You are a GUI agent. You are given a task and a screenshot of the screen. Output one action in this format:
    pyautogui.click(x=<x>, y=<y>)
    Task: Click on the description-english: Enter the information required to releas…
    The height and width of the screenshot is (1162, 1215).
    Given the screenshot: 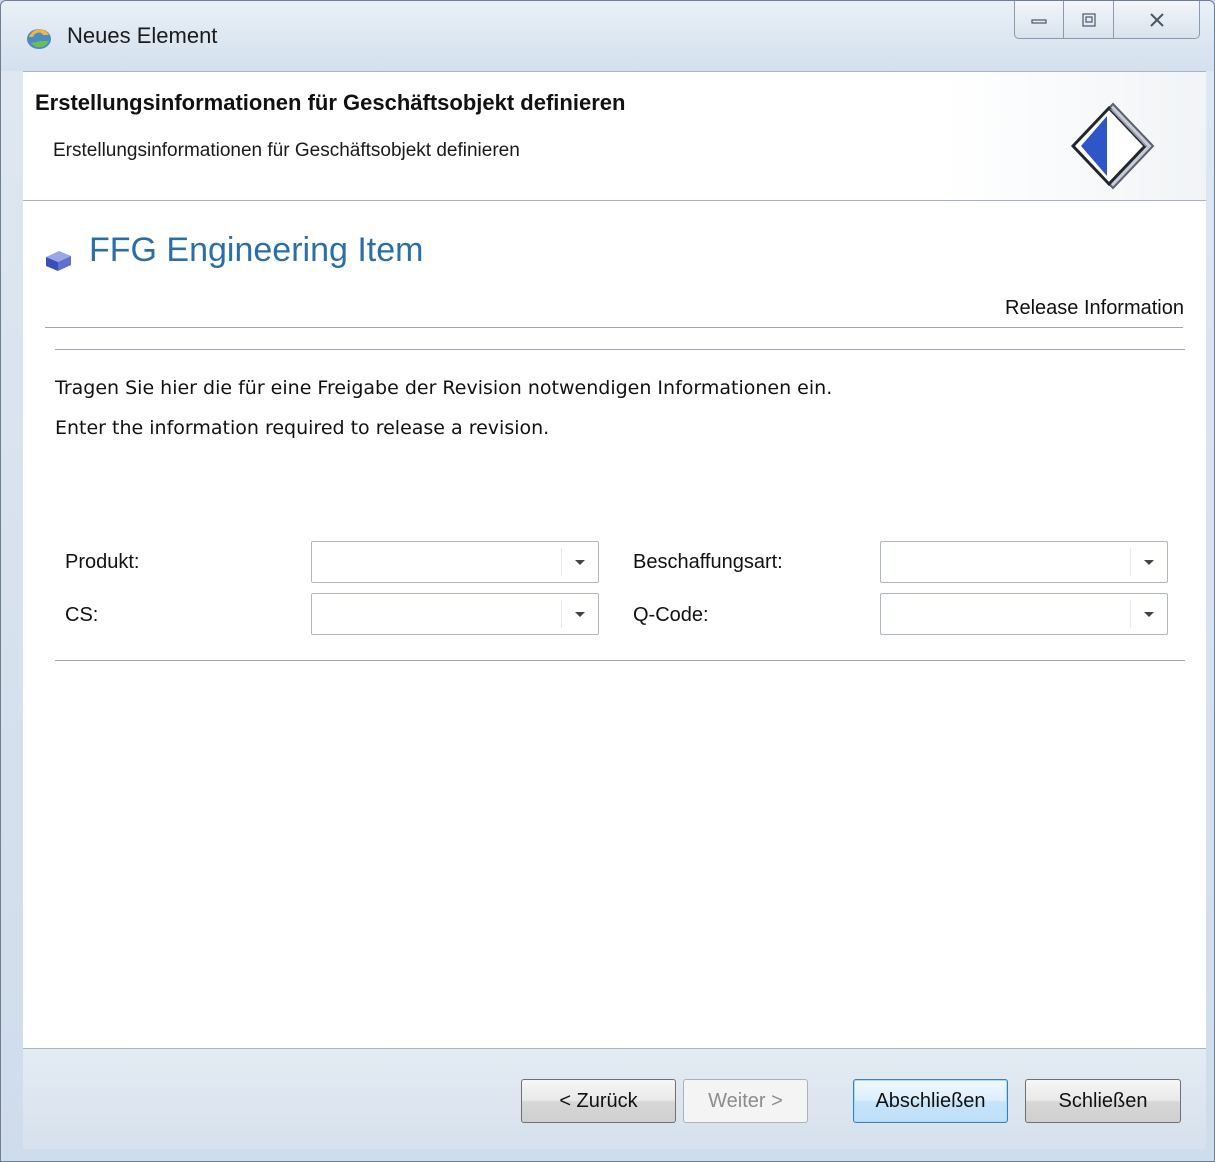 What is the action you would take?
    pyautogui.click(x=302, y=428)
    